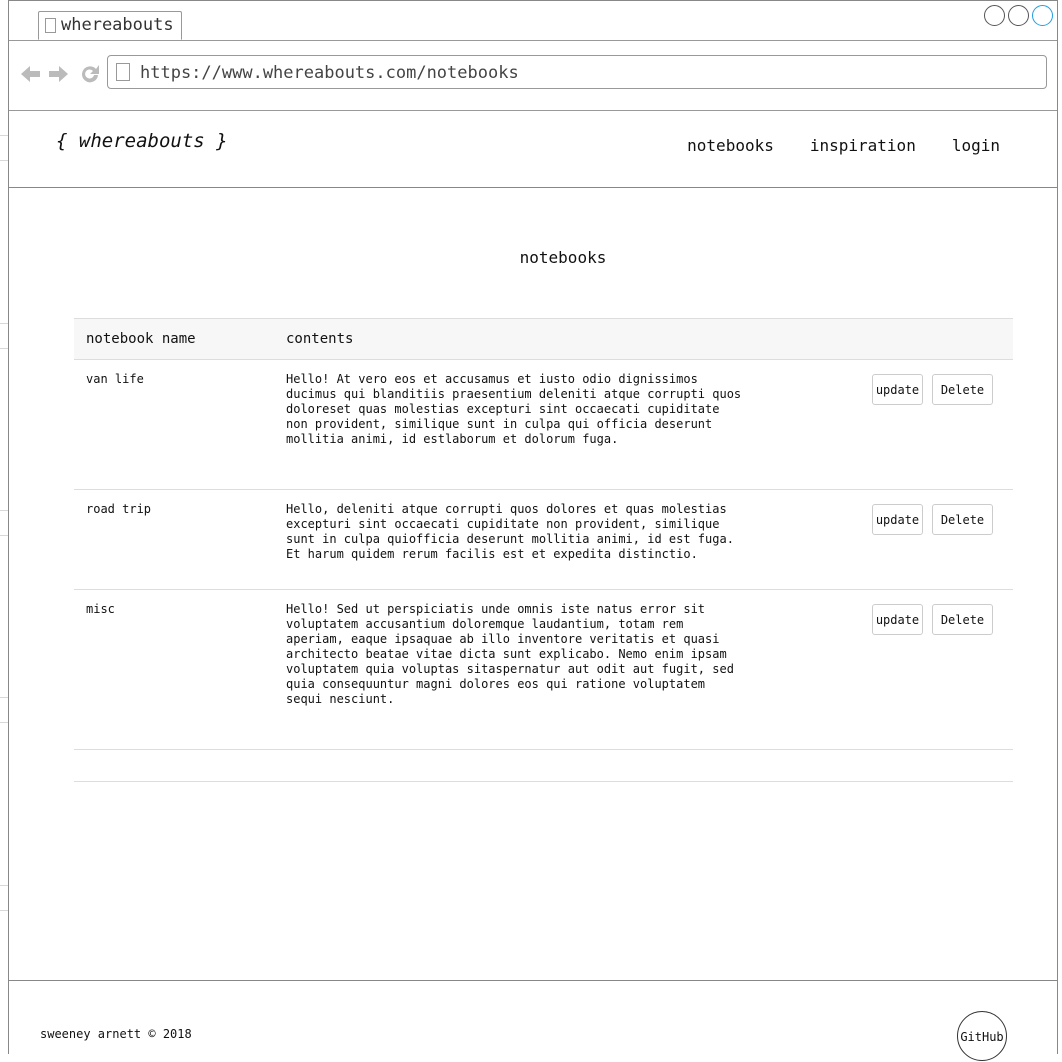 This screenshot has width=1062, height=1062. Describe the element at coordinates (90, 74) in the screenshot. I see `reload-icon` at that location.